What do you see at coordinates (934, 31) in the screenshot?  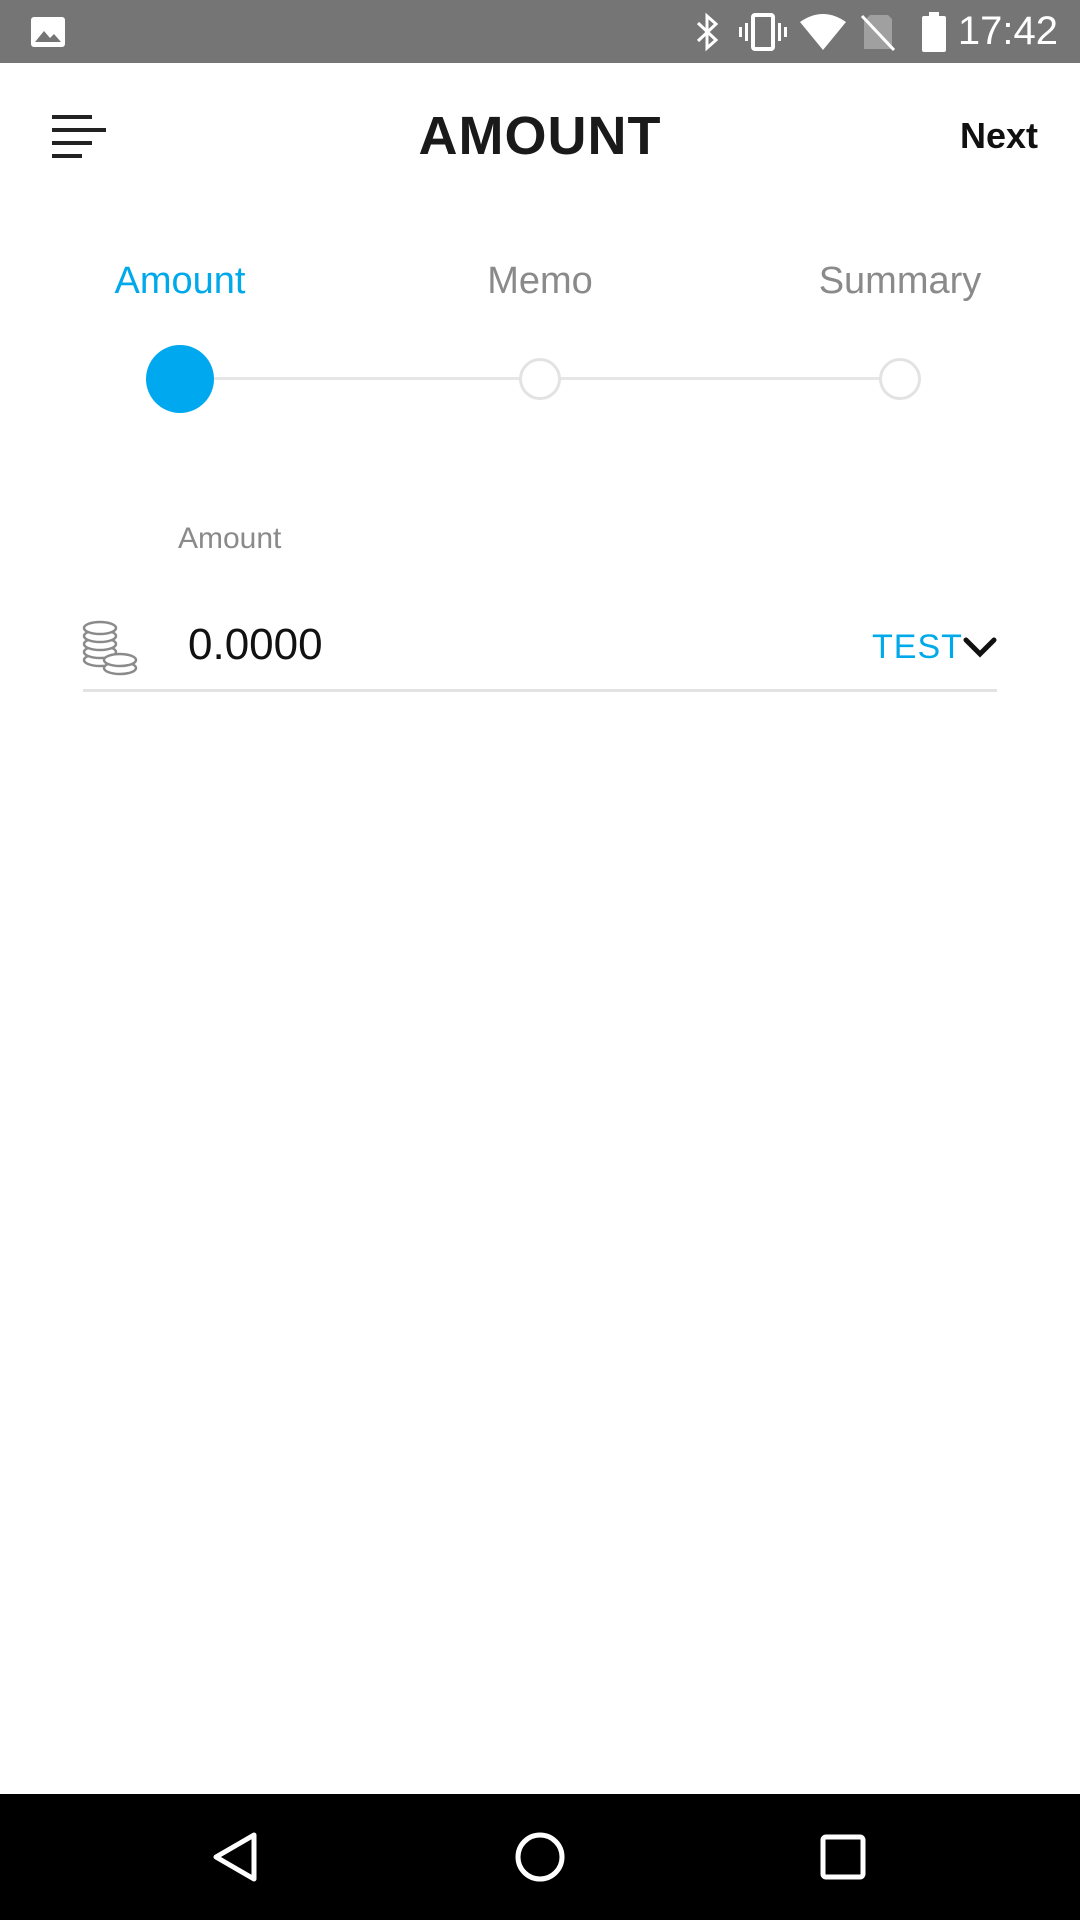 I see `battery-icon` at bounding box center [934, 31].